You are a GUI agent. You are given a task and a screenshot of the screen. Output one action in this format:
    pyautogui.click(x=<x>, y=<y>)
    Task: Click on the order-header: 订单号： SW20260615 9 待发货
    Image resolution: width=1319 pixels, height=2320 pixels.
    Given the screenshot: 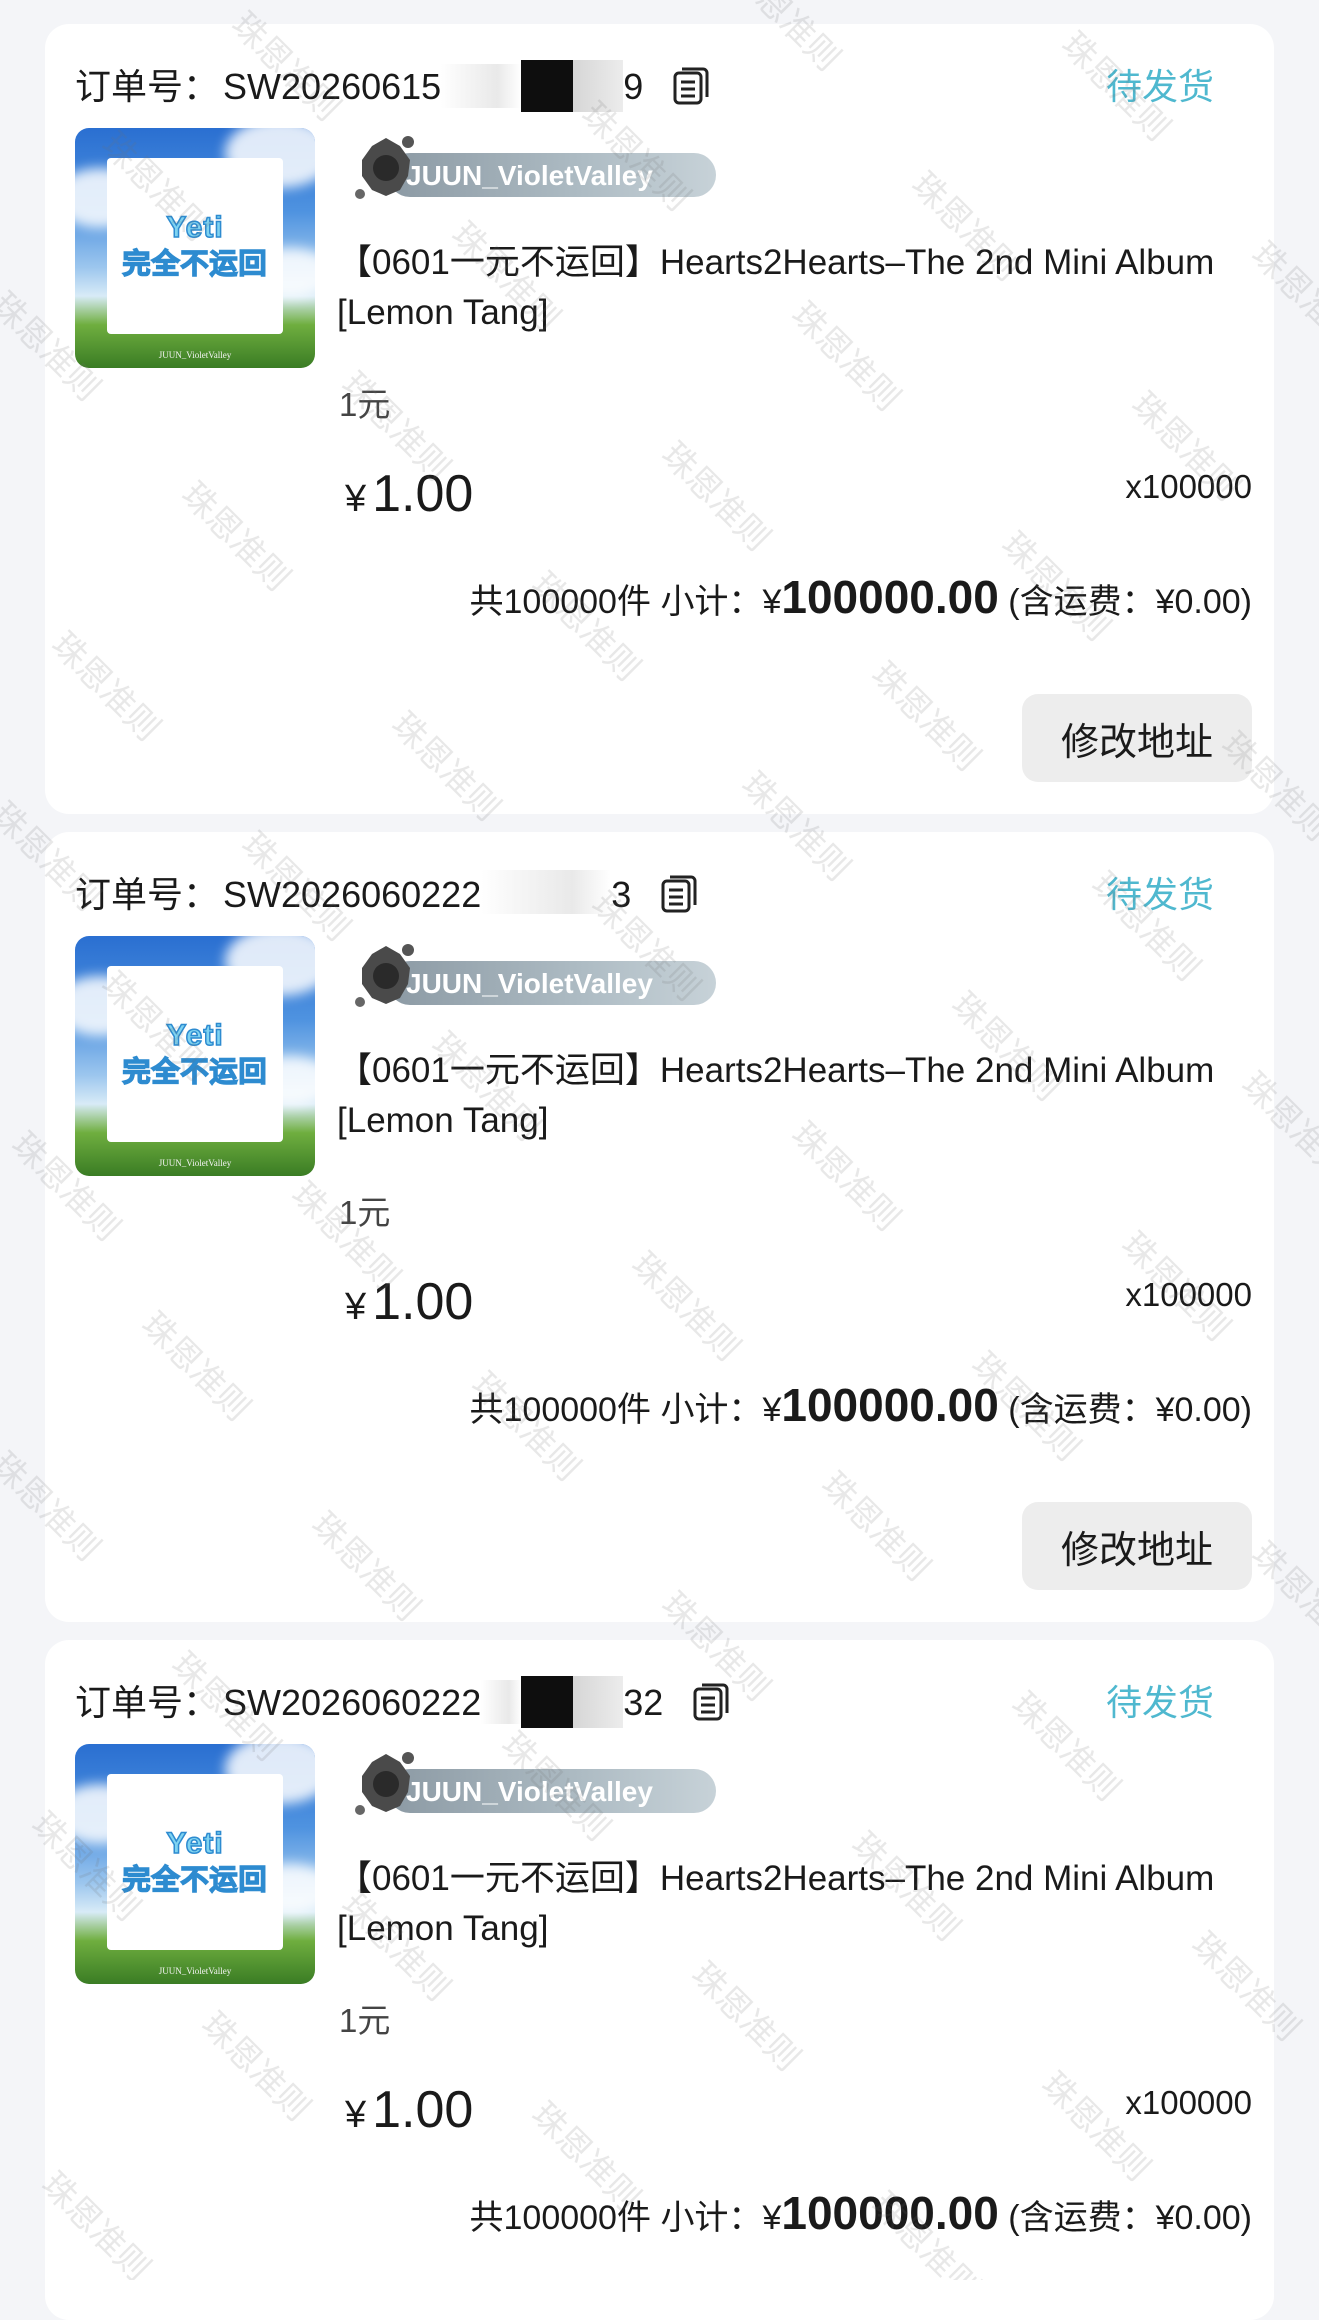 What is the action you would take?
    pyautogui.click(x=659, y=81)
    